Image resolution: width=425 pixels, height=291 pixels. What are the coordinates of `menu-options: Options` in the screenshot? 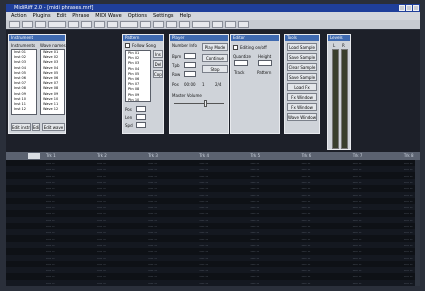 It's located at (137, 16).